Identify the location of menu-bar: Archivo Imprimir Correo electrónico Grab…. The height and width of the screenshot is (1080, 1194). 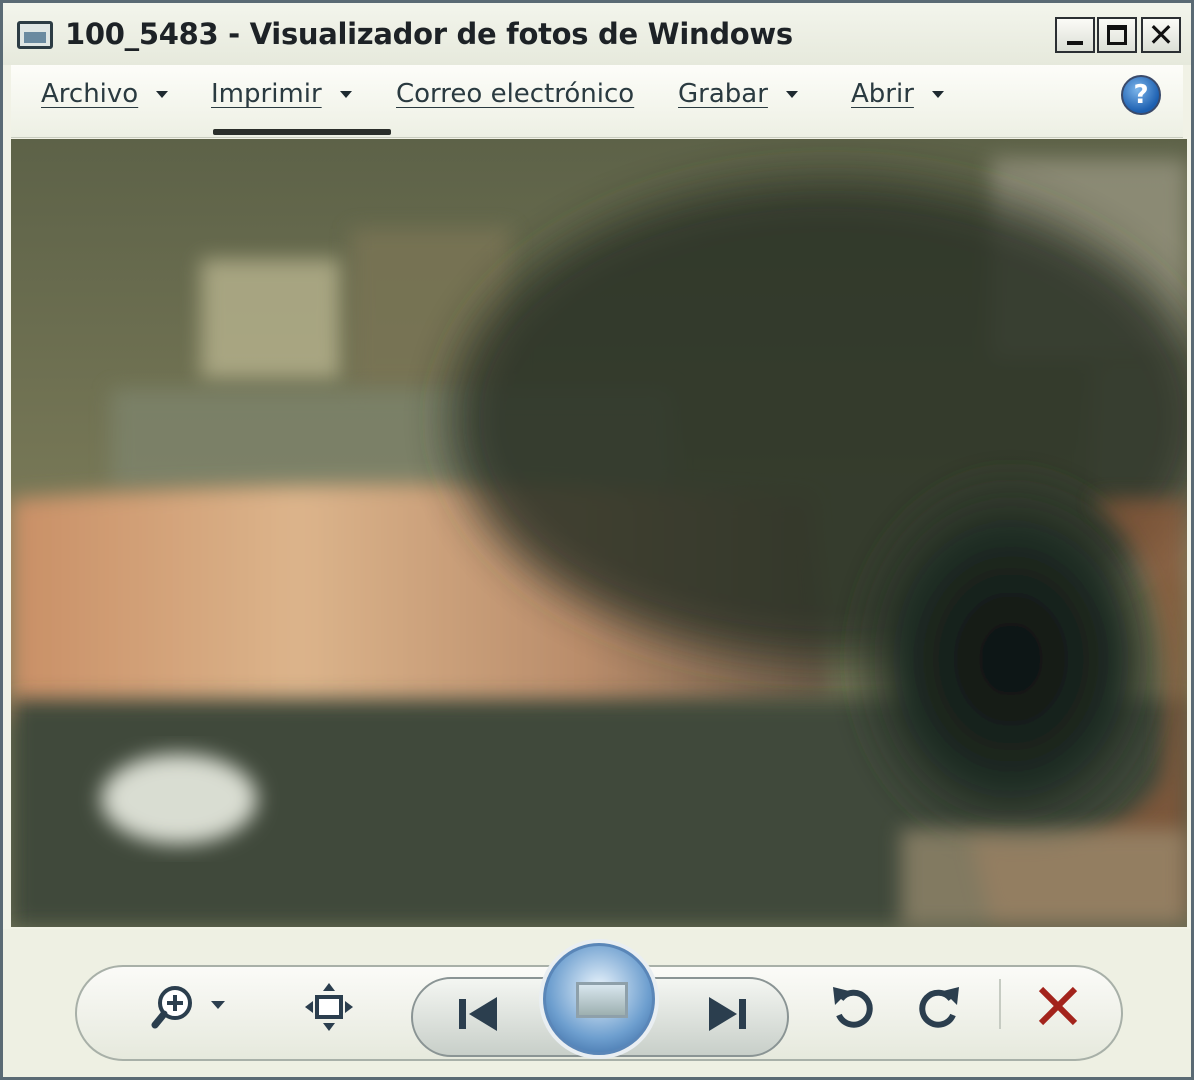
(597, 101).